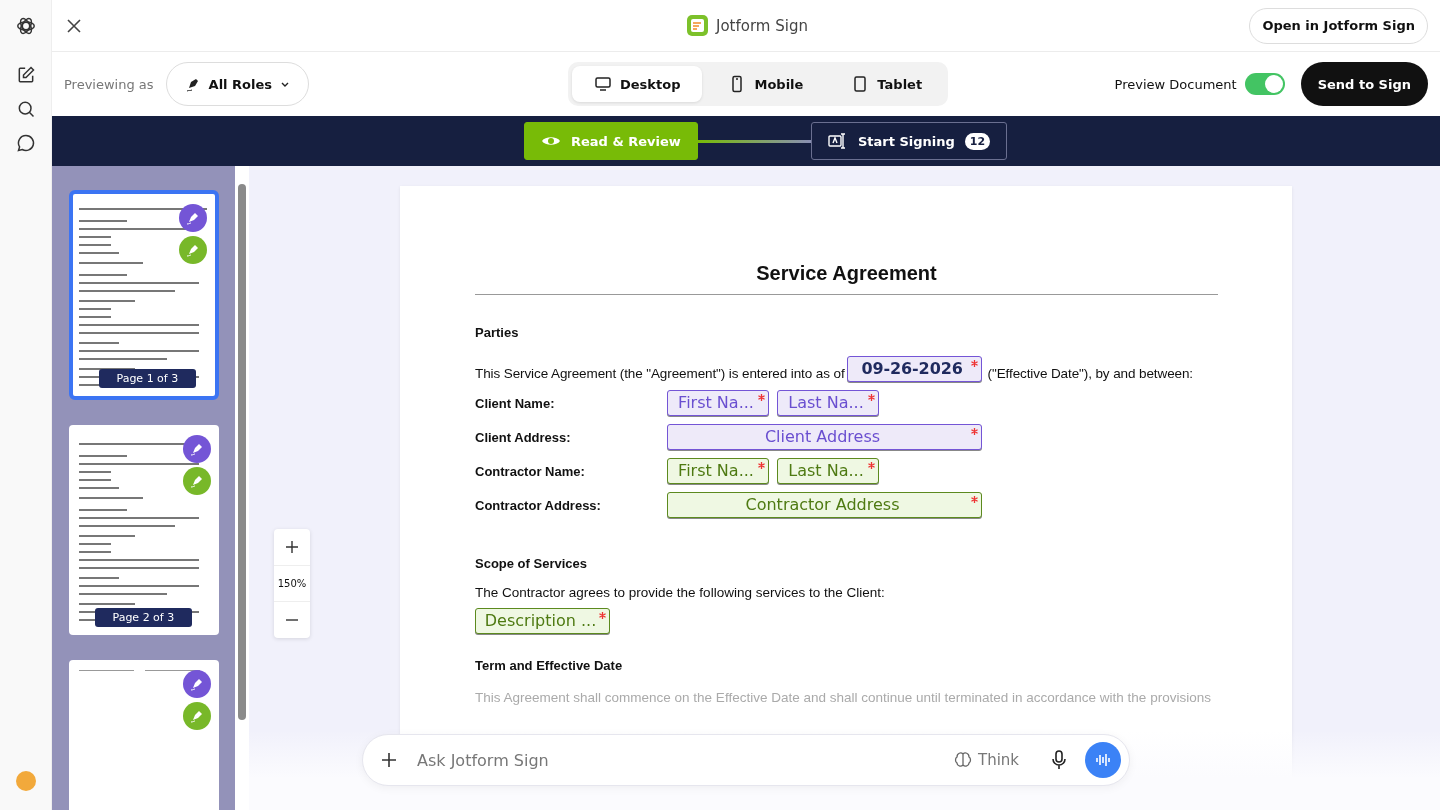  Describe the element at coordinates (637, 84) in the screenshot. I see `device-tab: Desktop` at that location.